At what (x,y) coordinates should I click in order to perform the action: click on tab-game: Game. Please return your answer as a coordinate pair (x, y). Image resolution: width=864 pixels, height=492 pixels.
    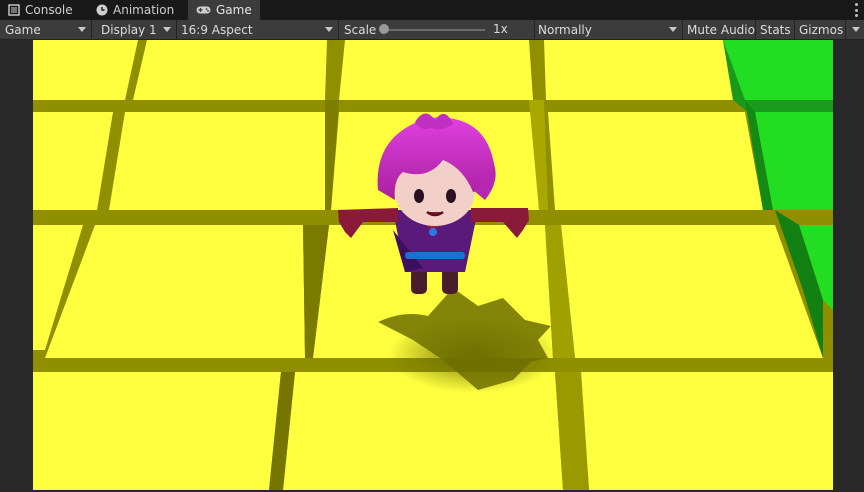
    Looking at the image, I should click on (224, 10).